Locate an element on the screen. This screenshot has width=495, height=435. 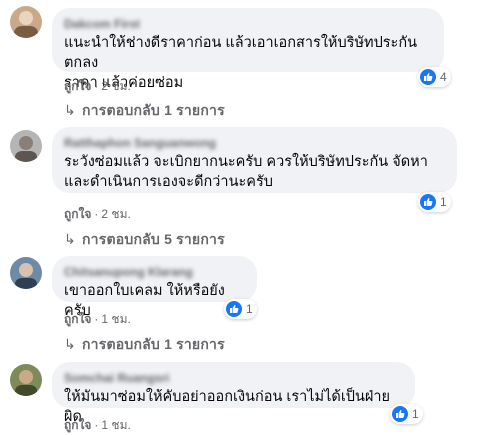
comment-author: Somchai Ruangsri is located at coordinates (233, 378).